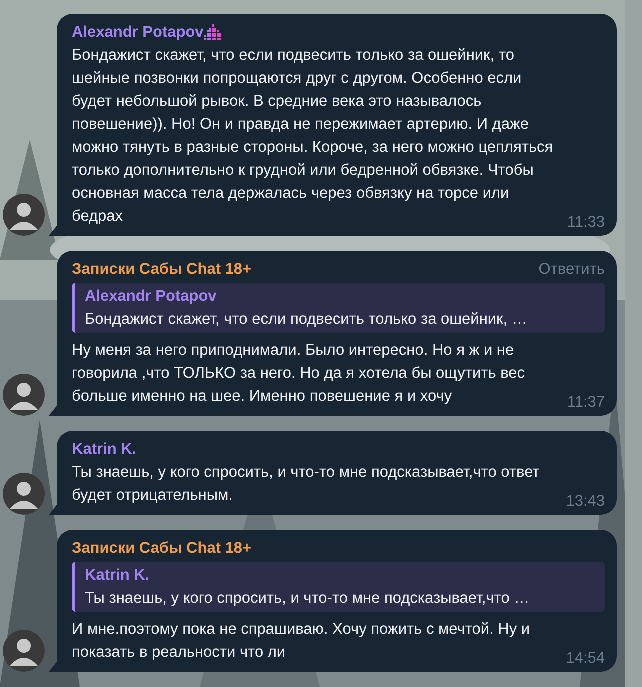  I want to click on author-name: Alexandr Potapov, so click(138, 32).